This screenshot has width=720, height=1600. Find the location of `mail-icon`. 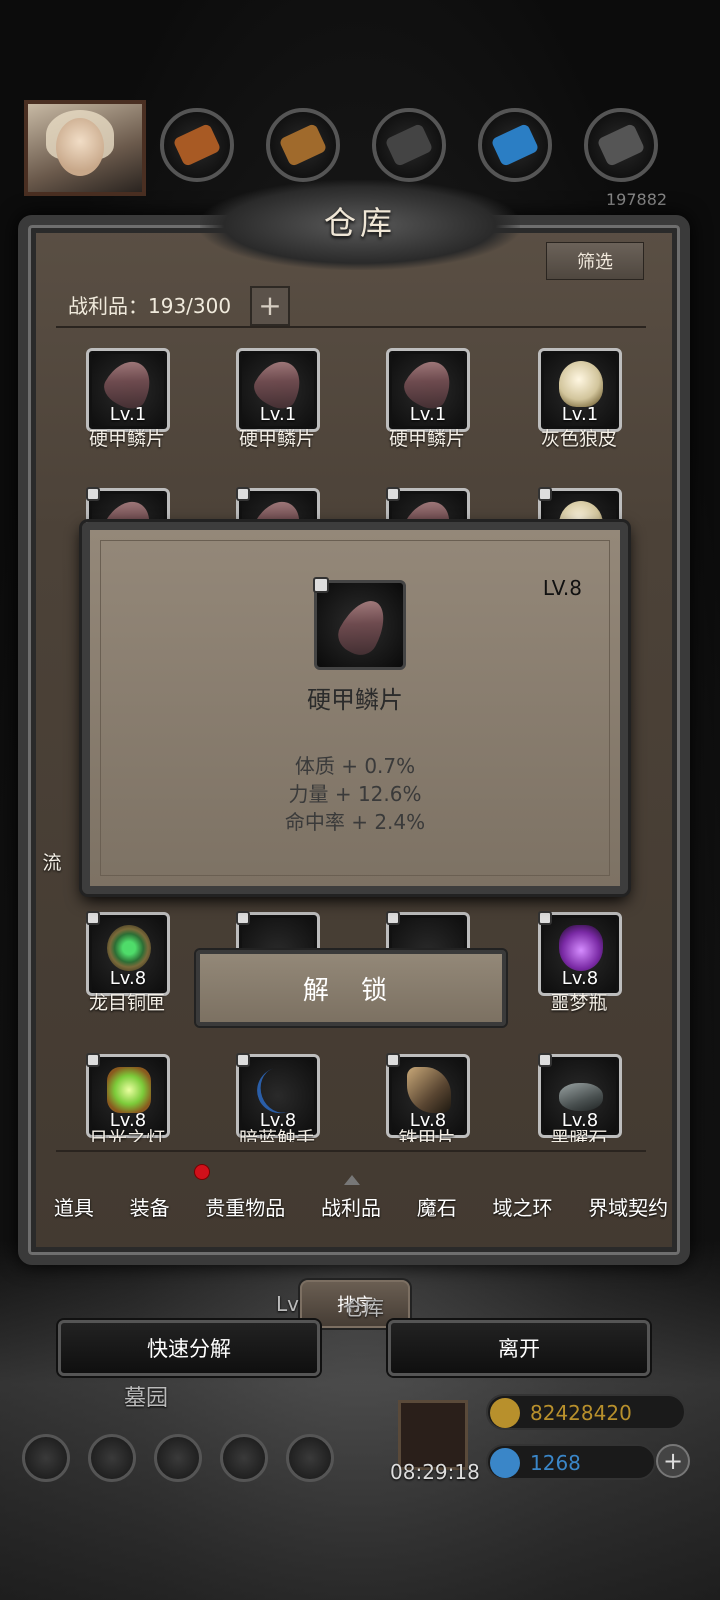

mail-icon is located at coordinates (244, 1458).